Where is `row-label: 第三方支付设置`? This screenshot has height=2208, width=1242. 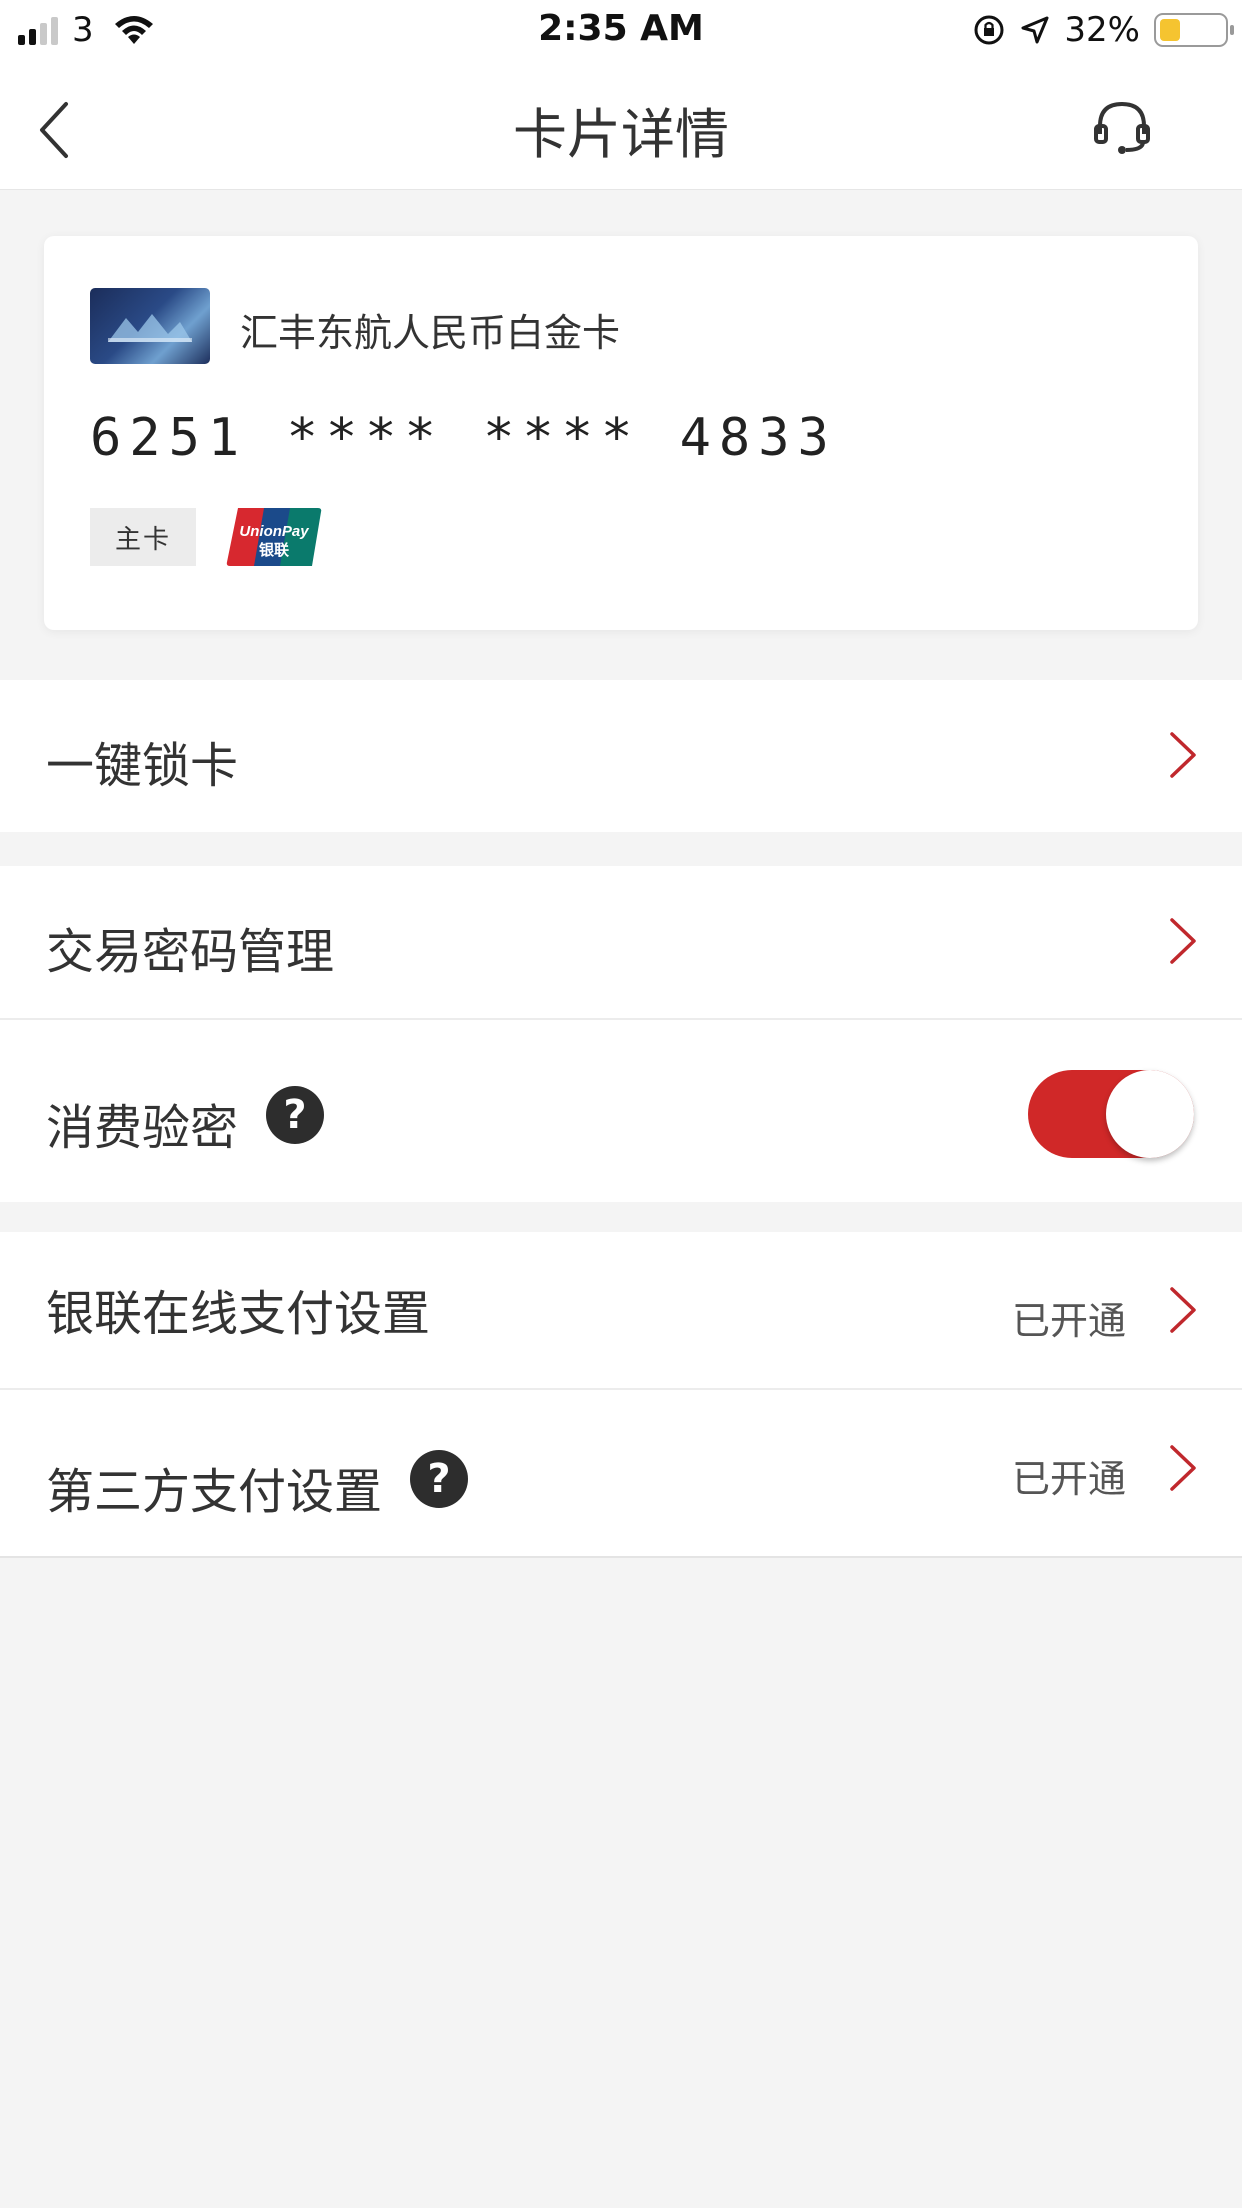 row-label: 第三方支付设置 is located at coordinates (214, 1492).